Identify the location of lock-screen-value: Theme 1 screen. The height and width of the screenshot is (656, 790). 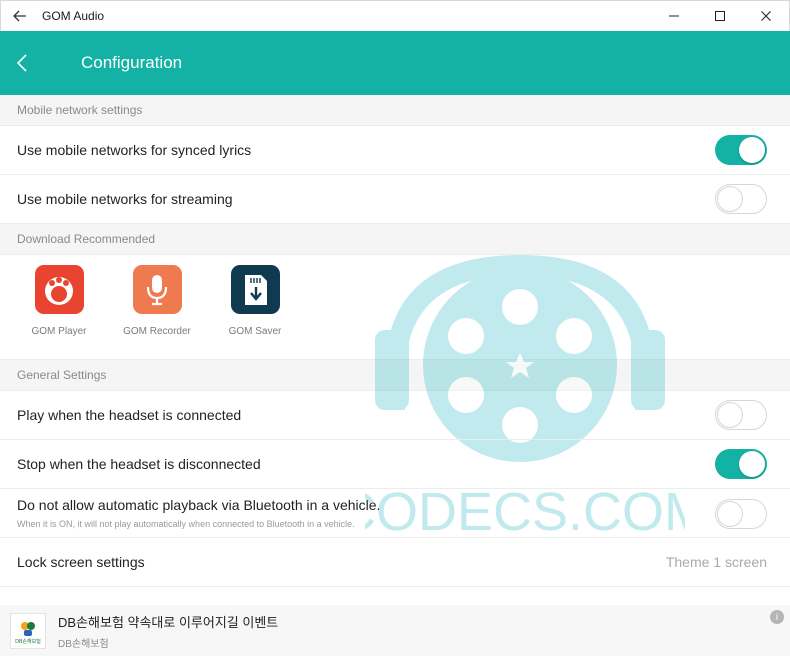
(716, 562).